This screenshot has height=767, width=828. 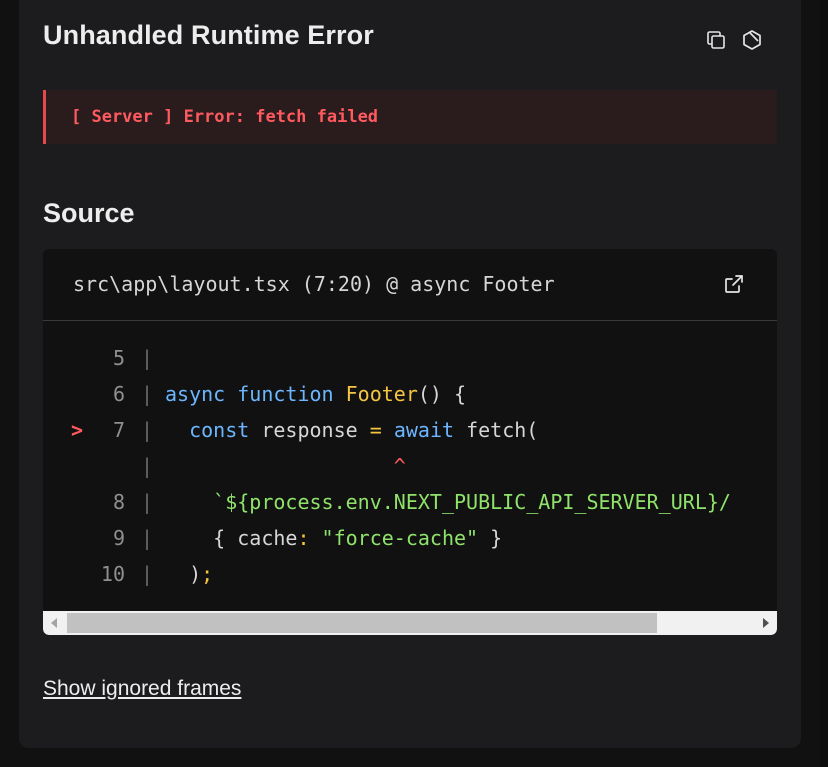 What do you see at coordinates (89, 213) in the screenshot?
I see `source-heading: Source` at bounding box center [89, 213].